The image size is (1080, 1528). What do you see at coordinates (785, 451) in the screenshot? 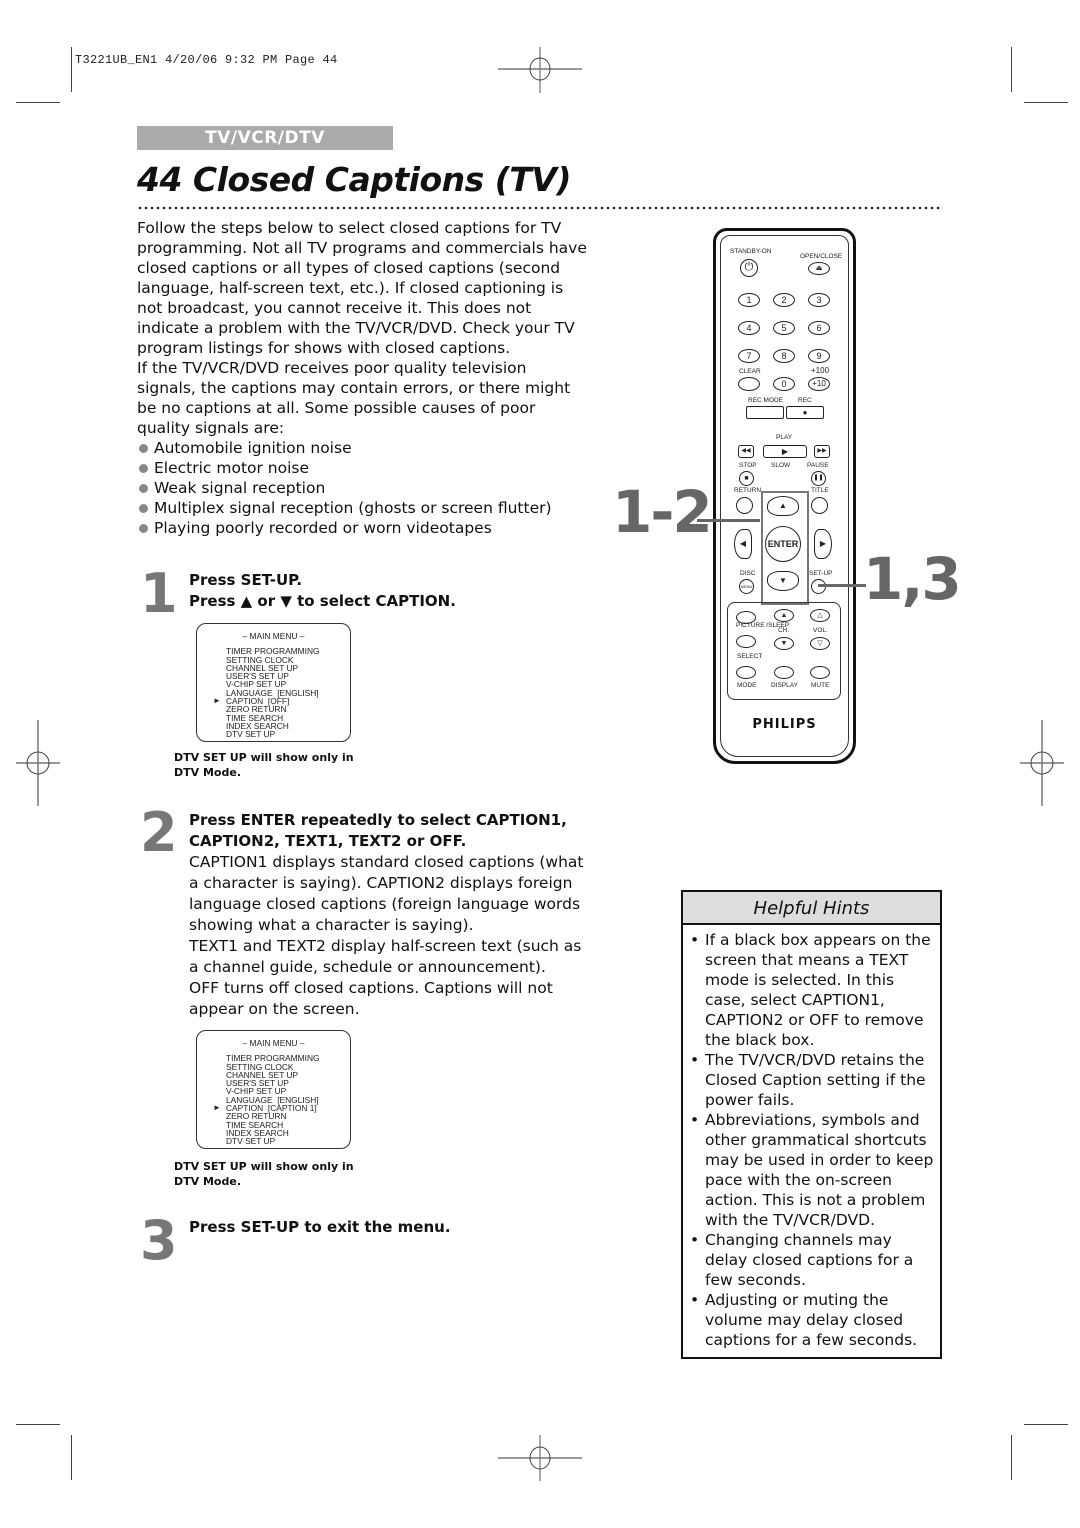
I see `play-button: ▶` at bounding box center [785, 451].